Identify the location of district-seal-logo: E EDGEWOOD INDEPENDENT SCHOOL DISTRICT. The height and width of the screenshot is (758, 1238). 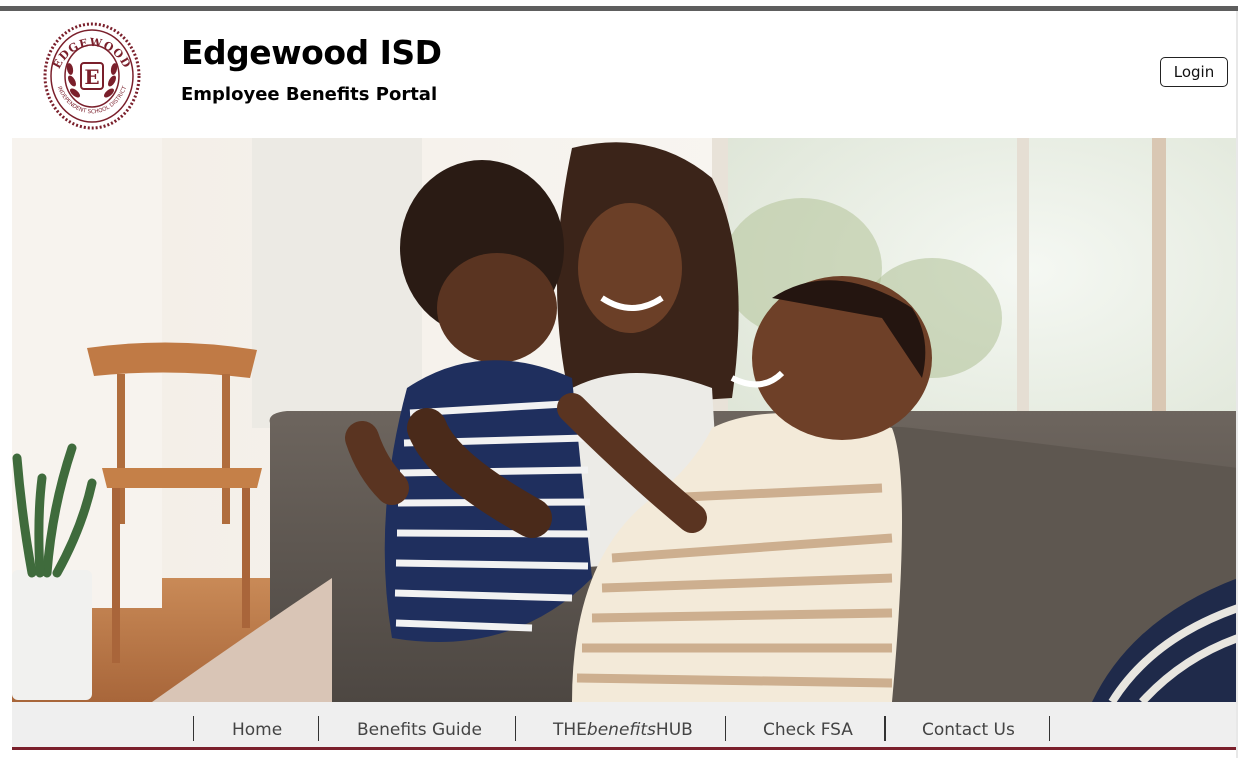
(92, 76).